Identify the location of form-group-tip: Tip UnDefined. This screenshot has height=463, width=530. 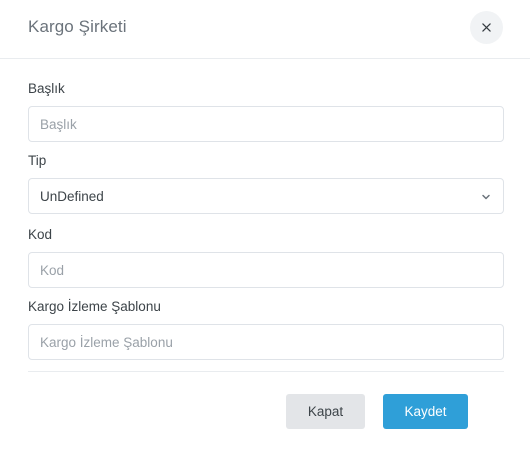
(266, 183).